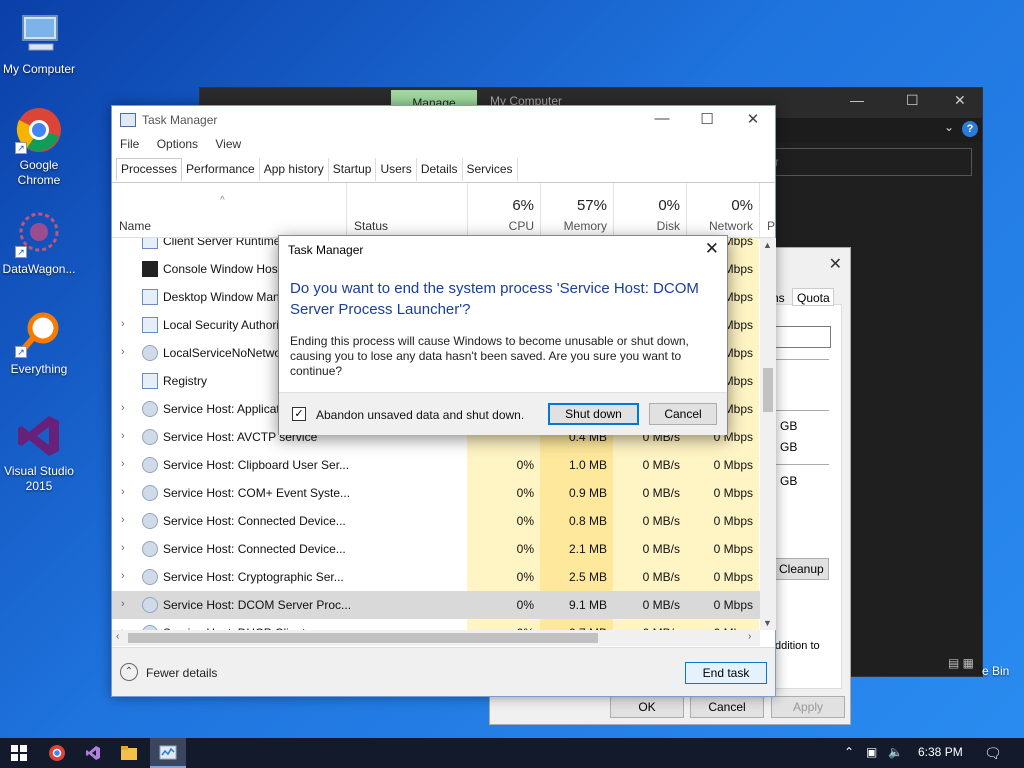 The height and width of the screenshot is (768, 1024). Describe the element at coordinates (228, 144) in the screenshot. I see `menu-view: View` at that location.